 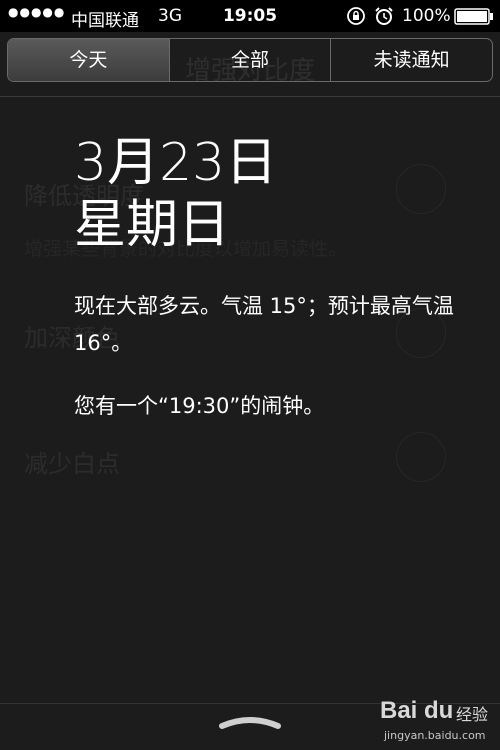 What do you see at coordinates (152, 225) in the screenshot?
I see `today-weekday: 星期日` at bounding box center [152, 225].